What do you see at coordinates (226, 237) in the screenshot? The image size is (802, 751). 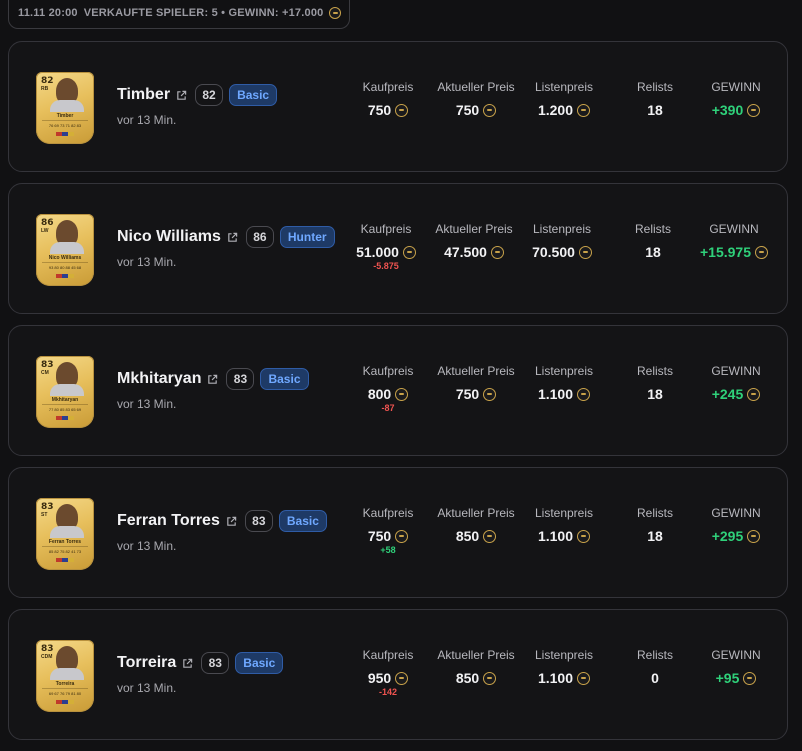 I see `player-header: Nico Williams 86 Hunter` at bounding box center [226, 237].